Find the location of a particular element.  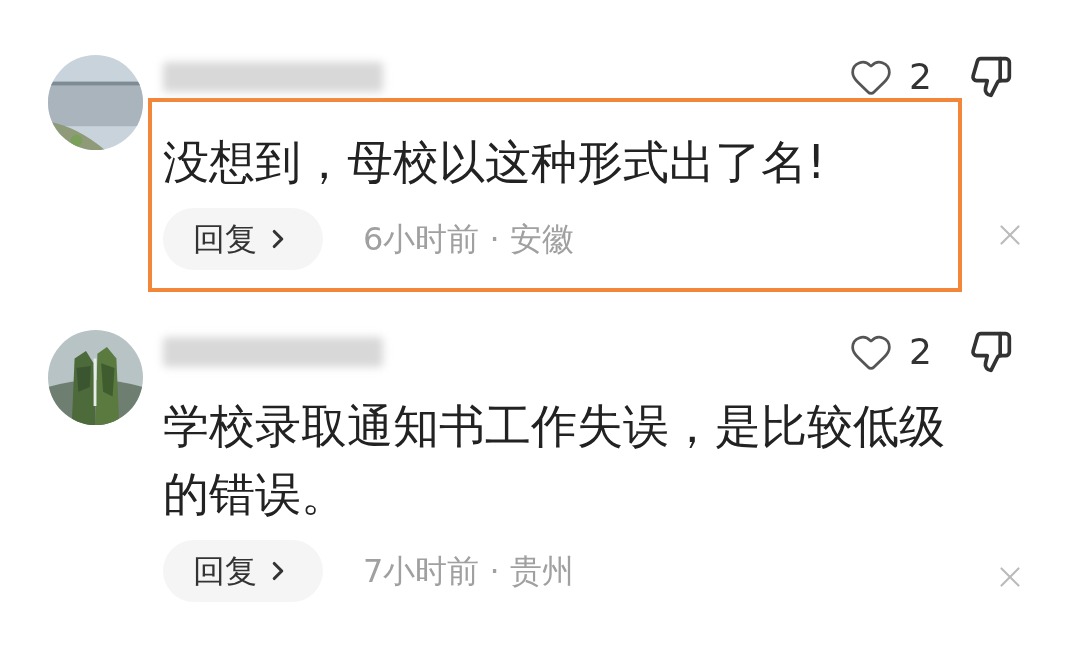

comment-text: 学校录取通知书工作失误，是比较低级的错误。 is located at coordinates (554, 460).